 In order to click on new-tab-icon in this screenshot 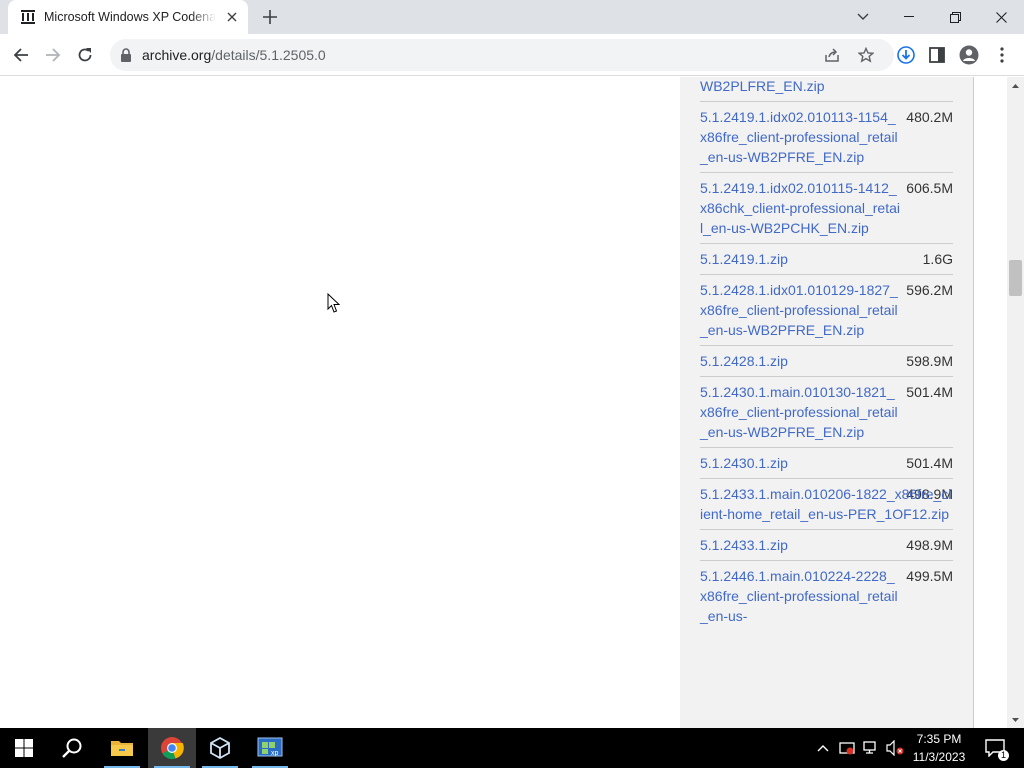, I will do `click(270, 17)`.